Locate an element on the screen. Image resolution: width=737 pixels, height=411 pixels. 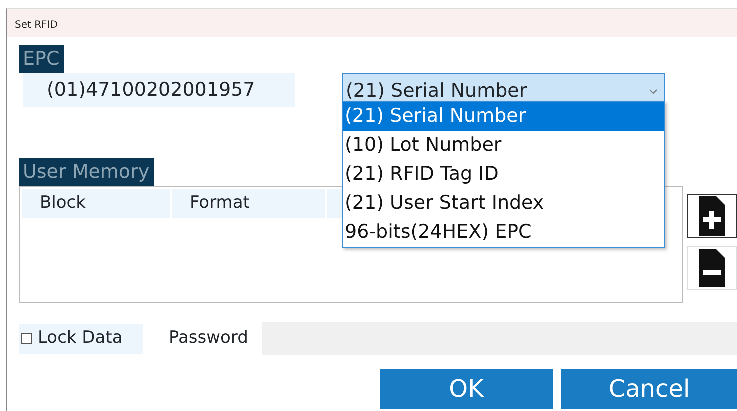
window-title: Set RFID is located at coordinates (372, 23).